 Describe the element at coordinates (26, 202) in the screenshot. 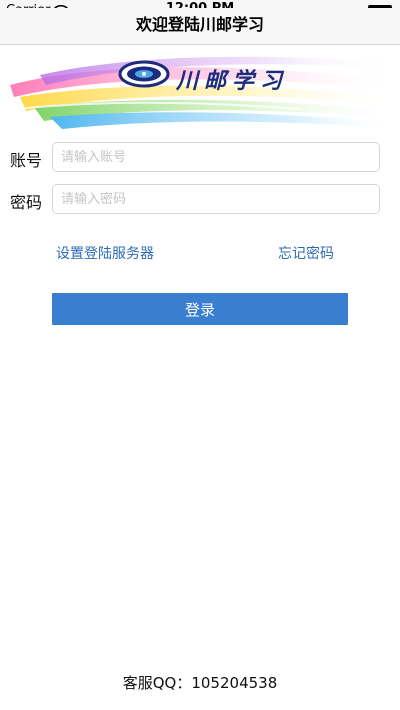

I see `password-label: 密码` at that location.